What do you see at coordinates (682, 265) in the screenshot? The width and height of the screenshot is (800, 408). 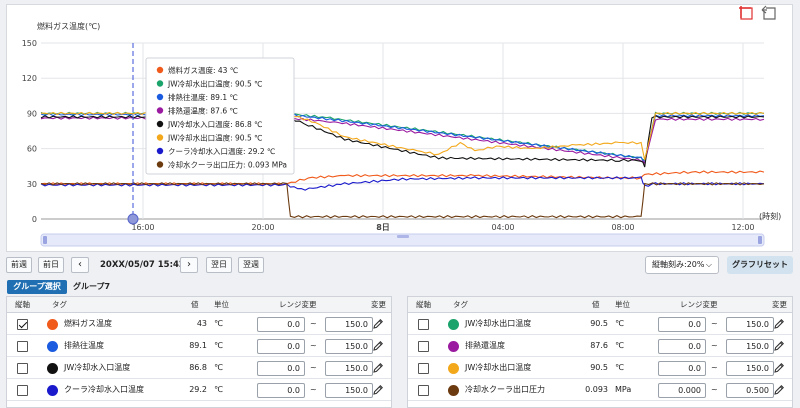 I see `scale-select: 縦軸刻み:20% ⌵` at bounding box center [682, 265].